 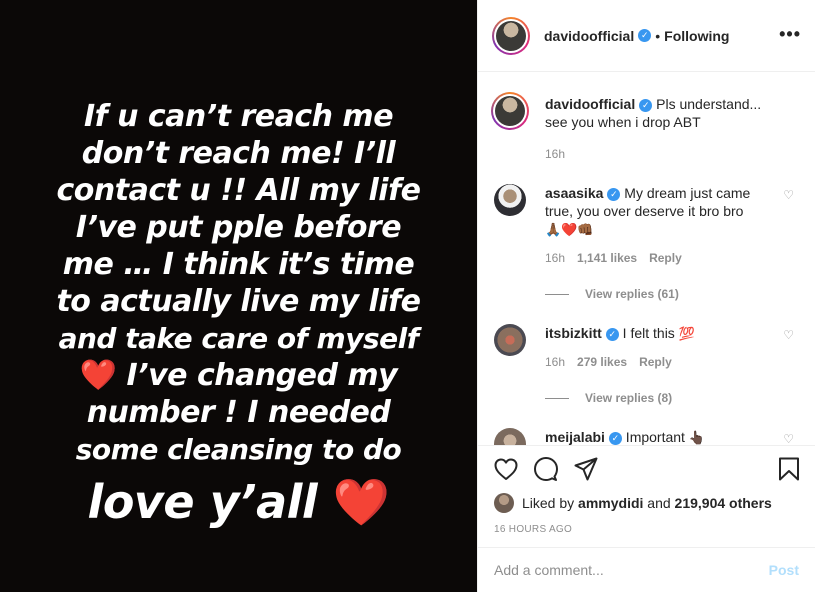 What do you see at coordinates (238, 227) in the screenshot?
I see `image-text-line: I’ve put pple before` at bounding box center [238, 227].